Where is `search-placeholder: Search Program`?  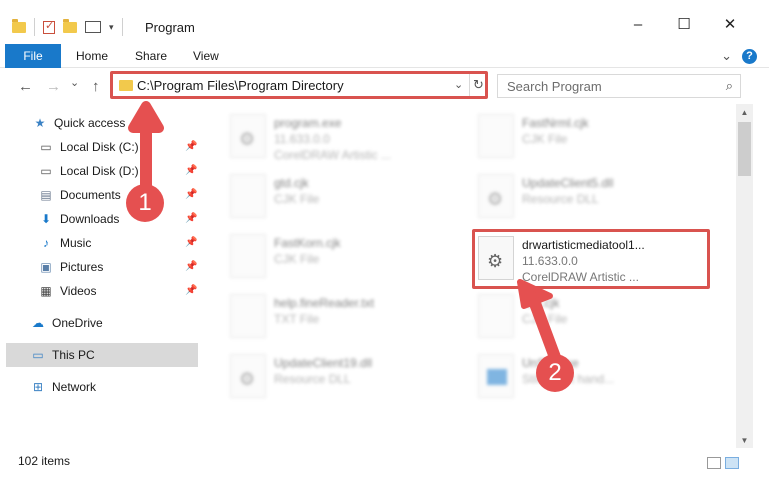 search-placeholder: Search Program is located at coordinates (554, 86).